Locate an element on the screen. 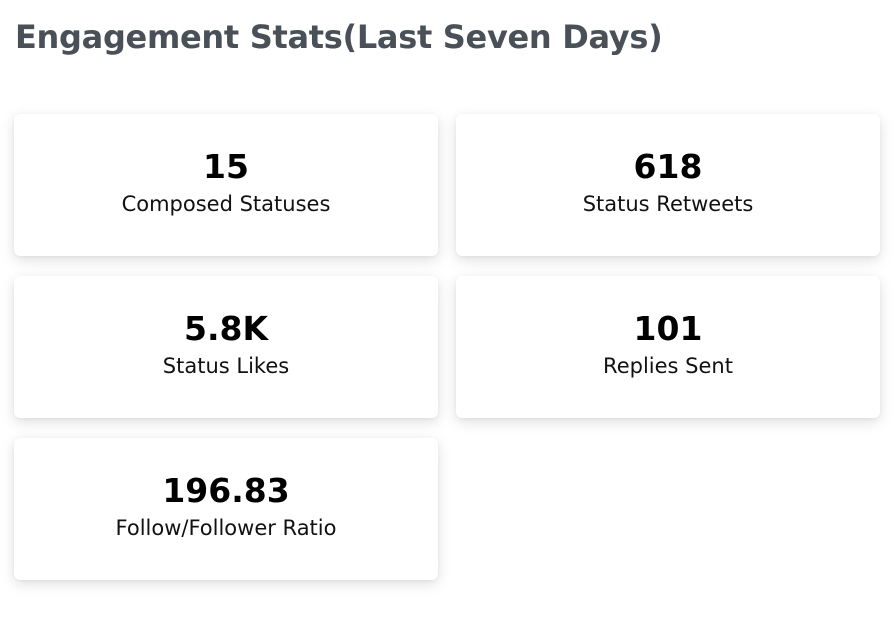 The width and height of the screenshot is (895, 634). stat-value: 618 is located at coordinates (668, 166).